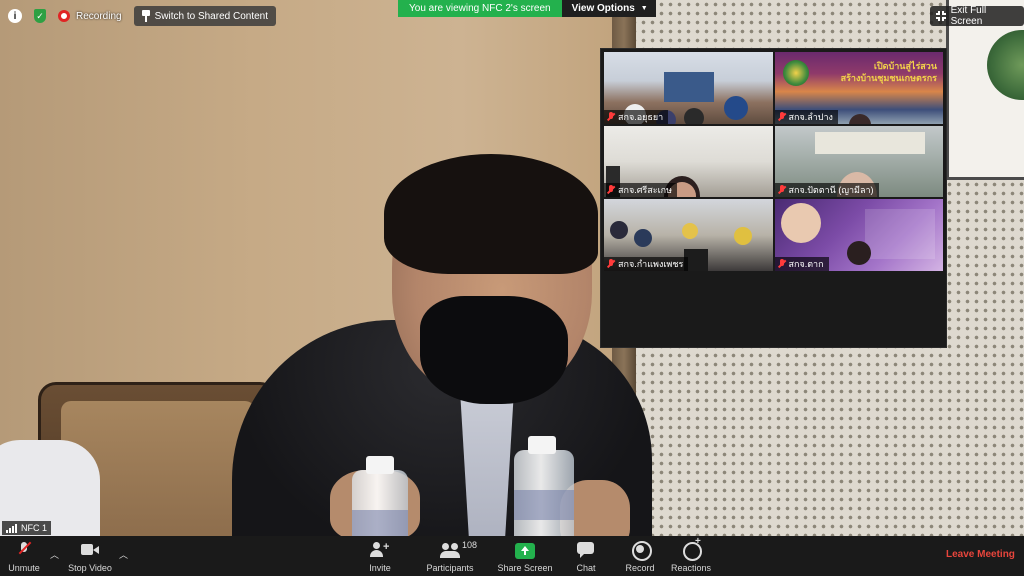 The image size is (1024, 576). Describe the element at coordinates (688, 235) in the screenshot. I see `participant-tile: สกจ.กำแพงเพชร` at that location.